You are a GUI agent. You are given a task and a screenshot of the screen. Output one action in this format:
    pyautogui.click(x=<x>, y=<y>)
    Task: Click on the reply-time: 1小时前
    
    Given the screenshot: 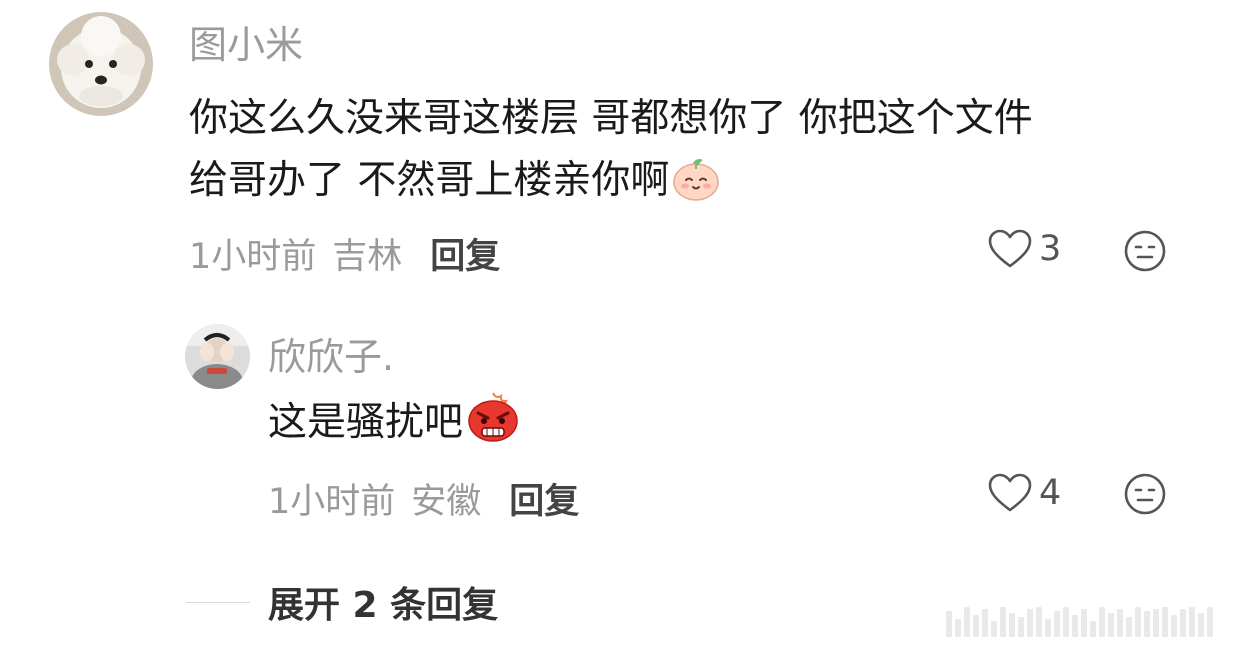 What is the action you would take?
    pyautogui.click(x=332, y=502)
    